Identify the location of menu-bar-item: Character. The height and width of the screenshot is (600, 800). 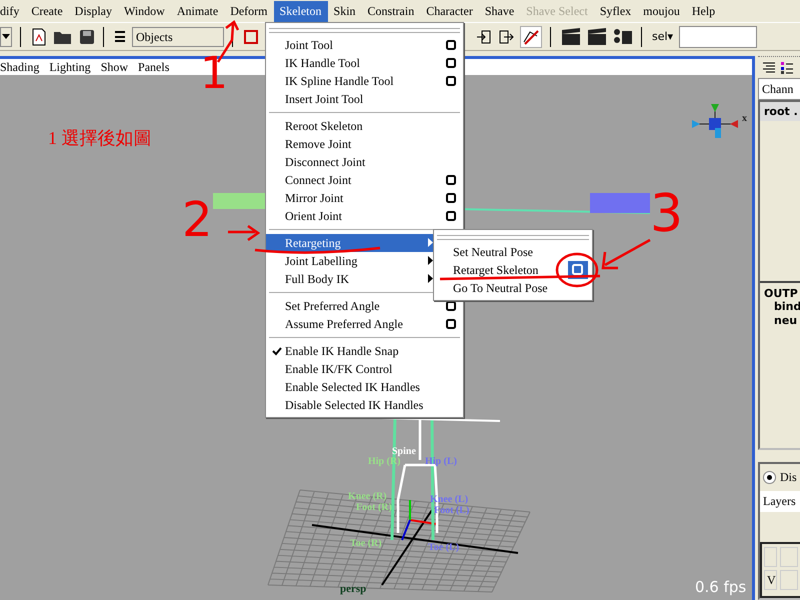
(449, 11).